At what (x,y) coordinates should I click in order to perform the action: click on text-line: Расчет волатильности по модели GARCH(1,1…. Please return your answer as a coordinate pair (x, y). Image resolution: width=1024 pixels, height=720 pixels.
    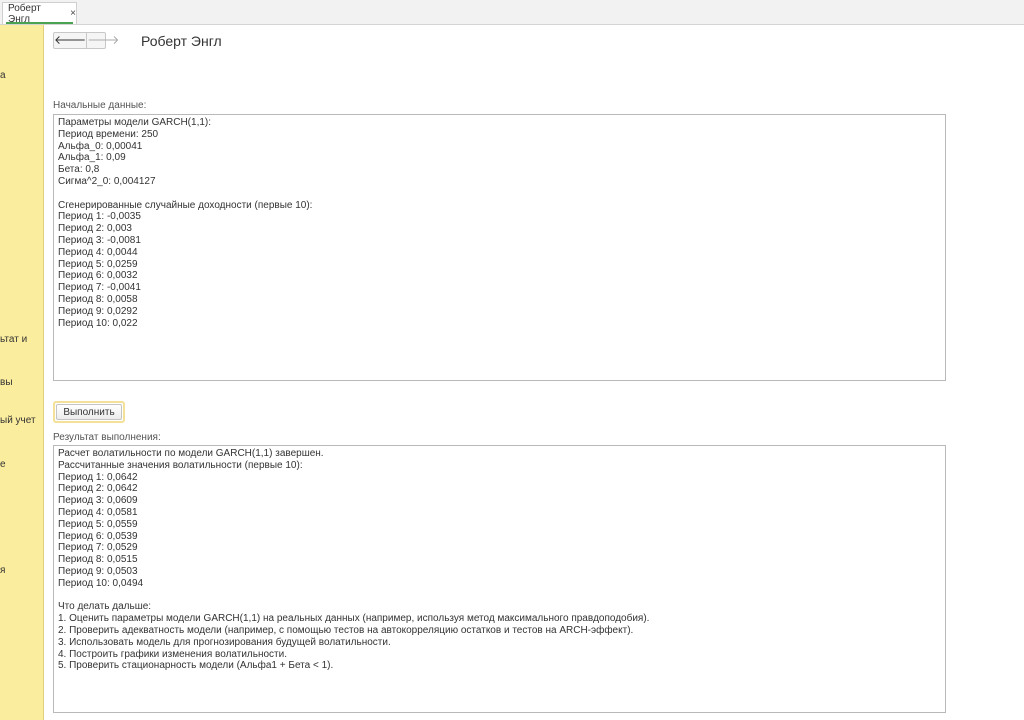
    Looking at the image, I should click on (191, 453).